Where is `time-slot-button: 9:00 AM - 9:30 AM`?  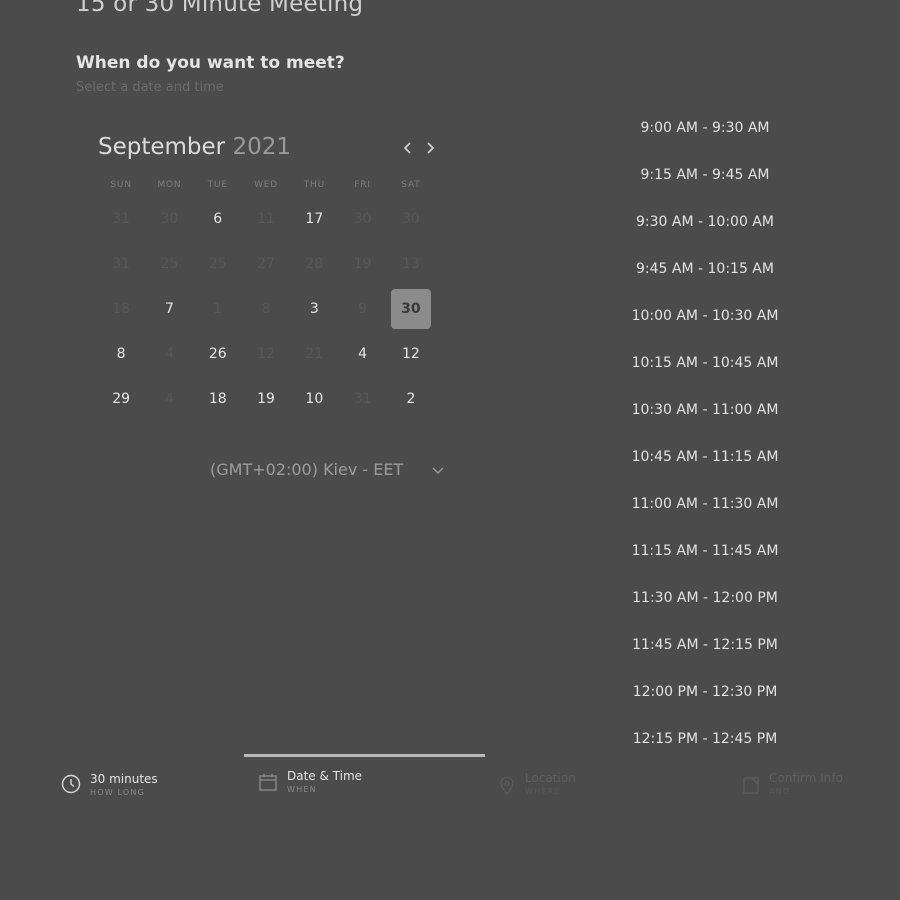 time-slot-button: 9:00 AM - 9:30 AM is located at coordinates (705, 127).